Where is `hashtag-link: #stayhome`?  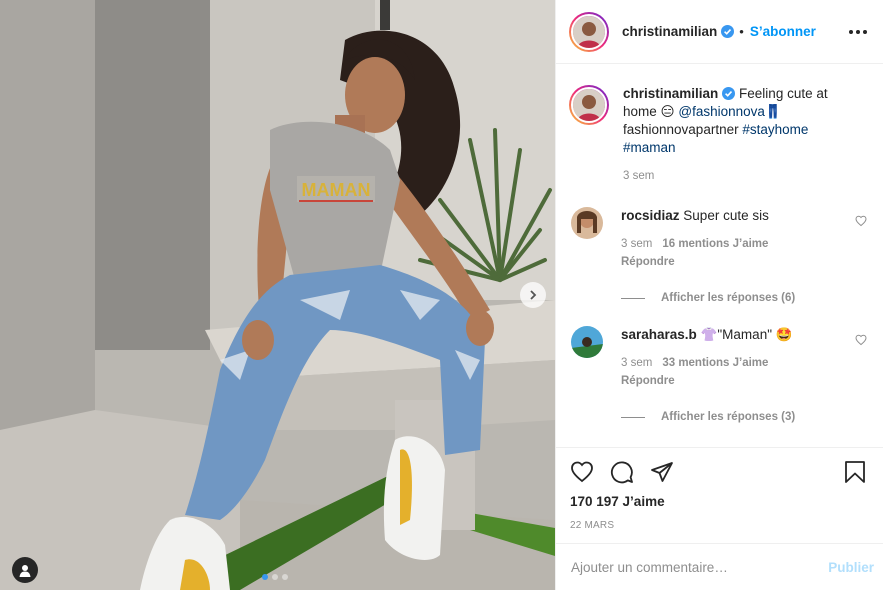
hashtag-link: #stayhome is located at coordinates (775, 129).